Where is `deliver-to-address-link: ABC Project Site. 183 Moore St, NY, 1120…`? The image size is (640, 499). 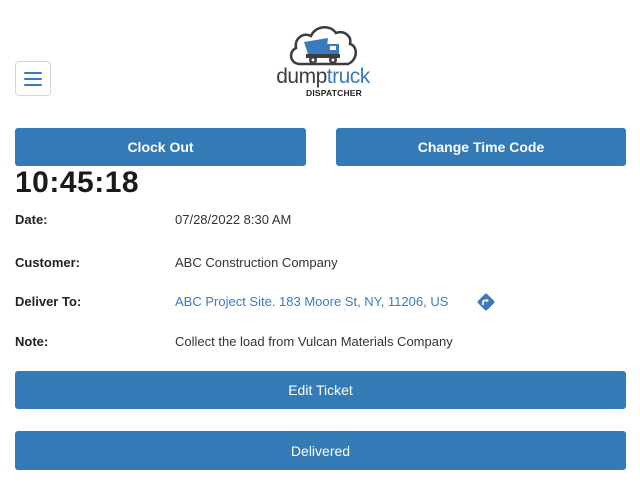 deliver-to-address-link: ABC Project Site. 183 Moore St, NY, 1120… is located at coordinates (311, 301).